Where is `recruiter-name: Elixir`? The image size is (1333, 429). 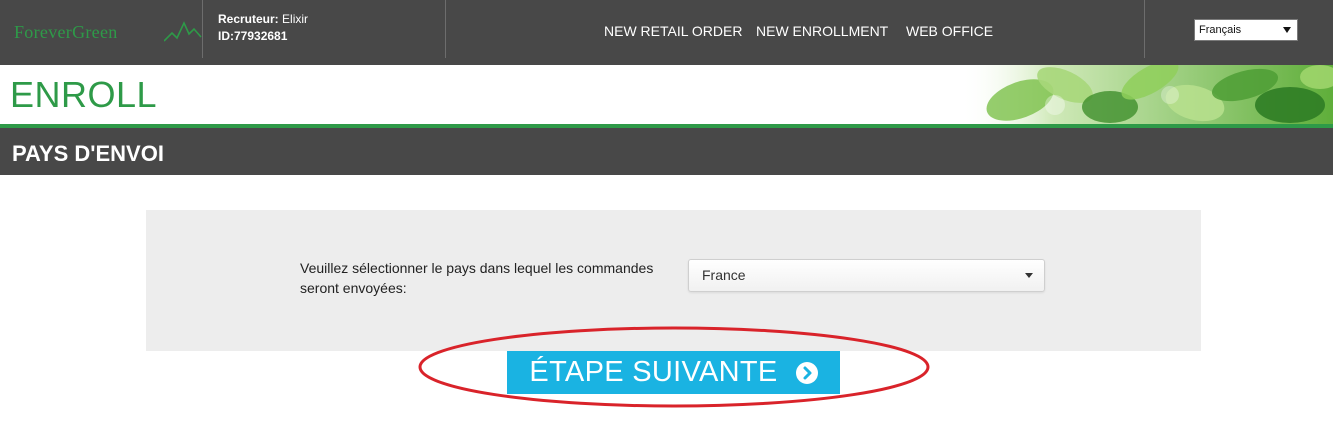 recruiter-name: Elixir is located at coordinates (295, 19).